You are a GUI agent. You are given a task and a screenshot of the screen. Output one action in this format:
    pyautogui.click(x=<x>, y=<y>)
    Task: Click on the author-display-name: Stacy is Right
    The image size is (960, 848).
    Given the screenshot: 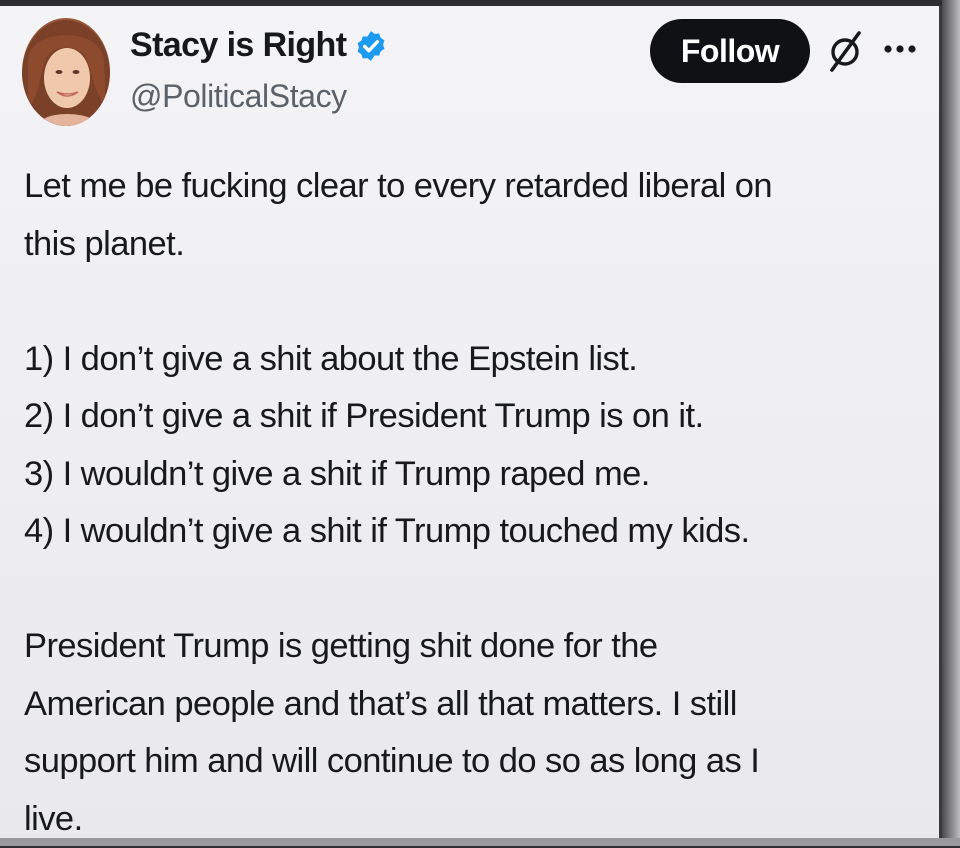 What is the action you would take?
    pyautogui.click(x=238, y=45)
    